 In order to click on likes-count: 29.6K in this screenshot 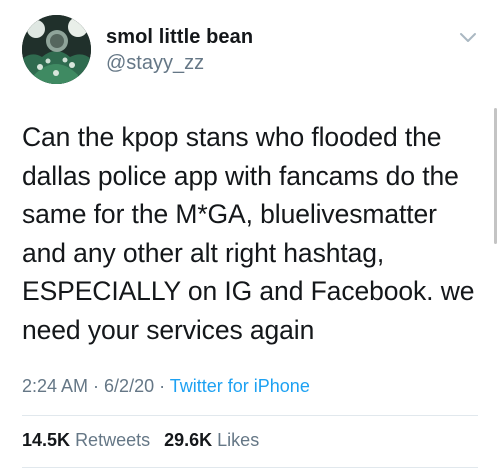, I will do `click(188, 440)`.